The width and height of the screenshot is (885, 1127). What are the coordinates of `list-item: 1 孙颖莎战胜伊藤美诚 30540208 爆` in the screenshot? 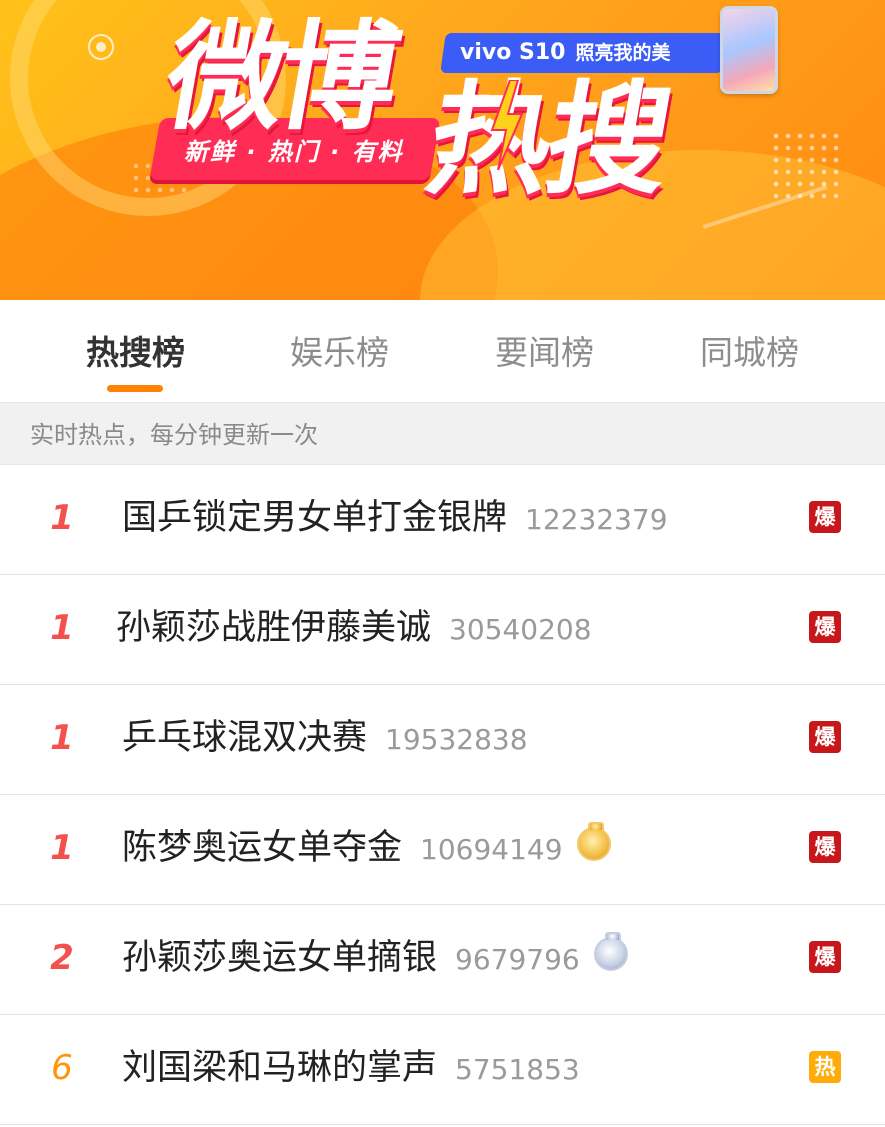 It's located at (442, 630).